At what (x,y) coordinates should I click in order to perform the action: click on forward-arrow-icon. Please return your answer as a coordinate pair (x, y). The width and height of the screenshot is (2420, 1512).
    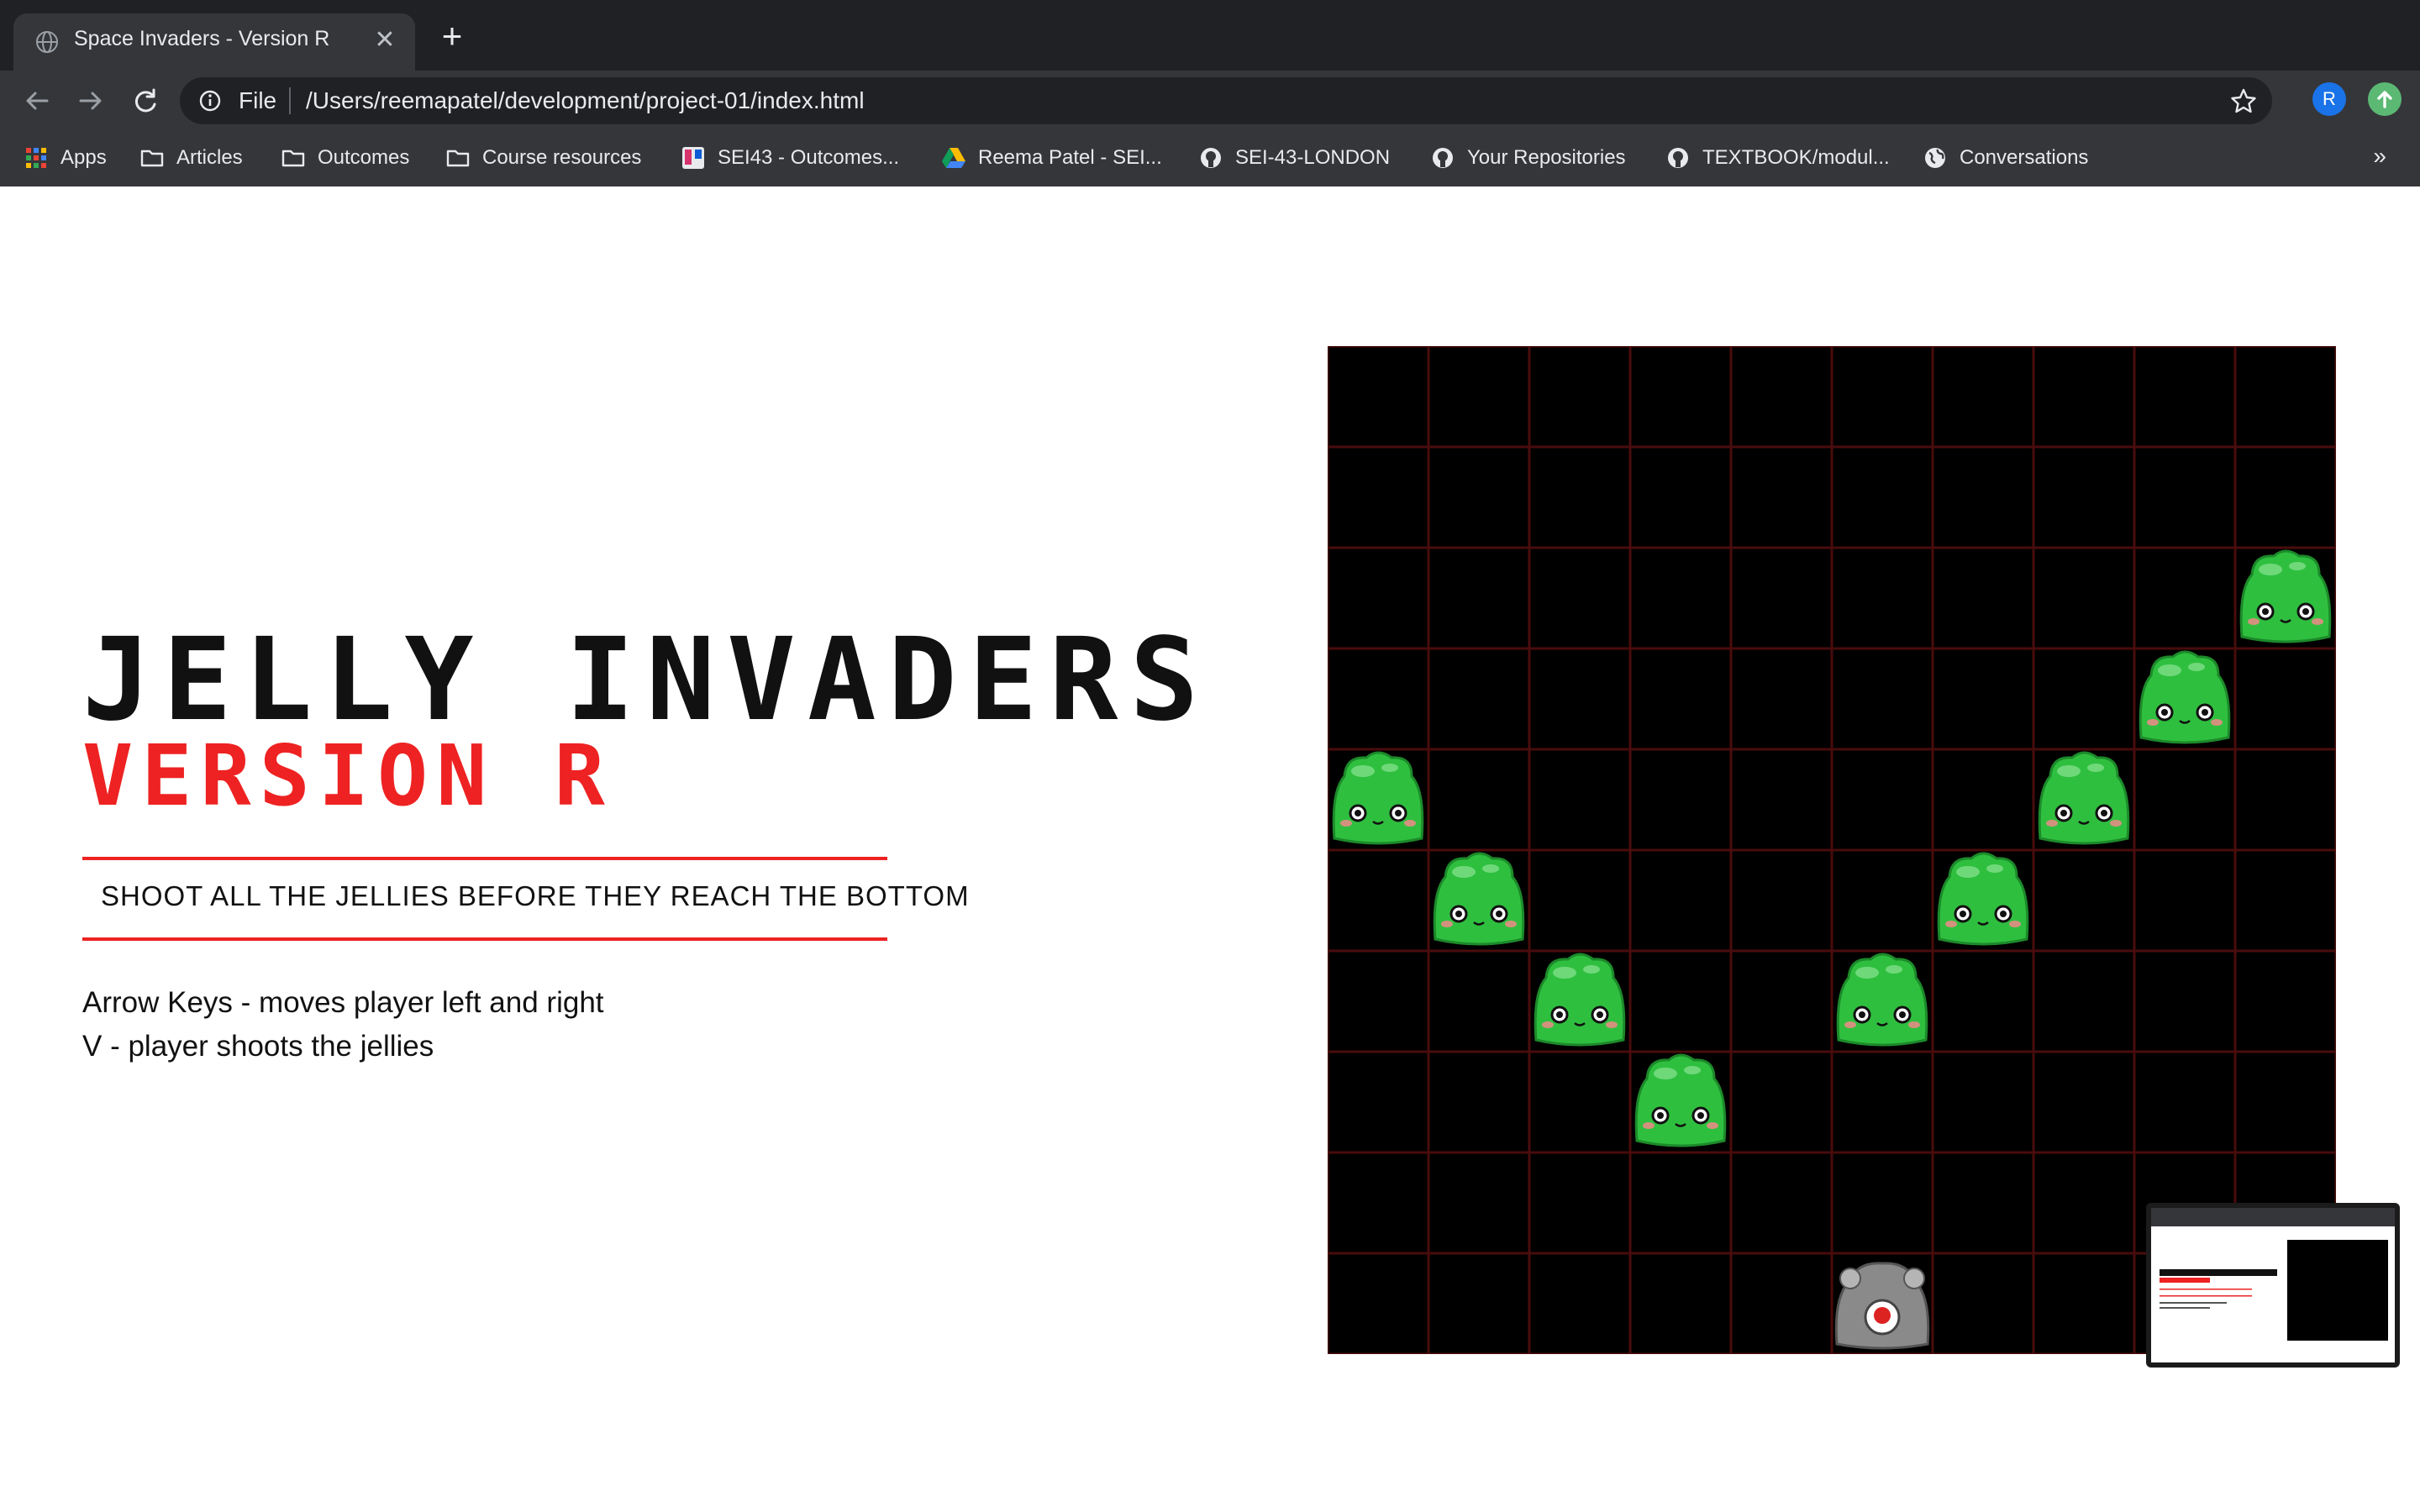
    Looking at the image, I should click on (90, 101).